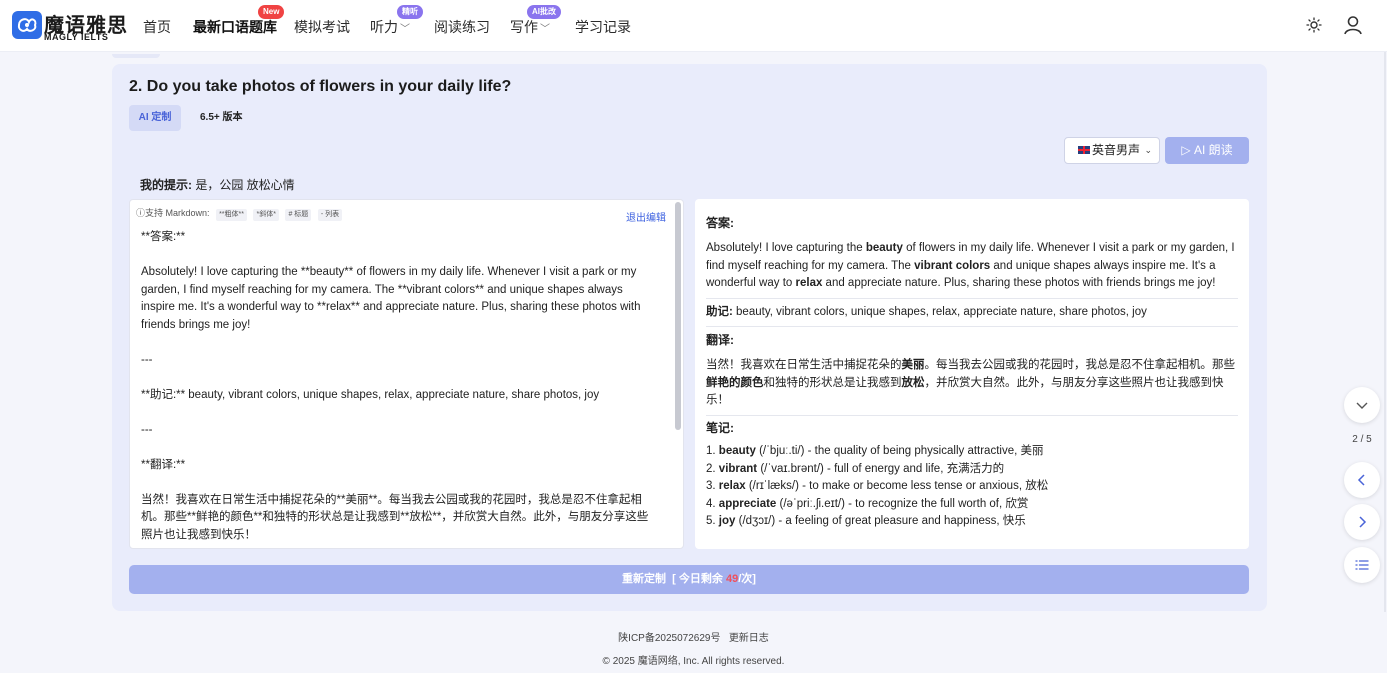 The image size is (1387, 673). Describe the element at coordinates (462, 27) in the screenshot. I see `nav-reading: 阅读练习` at that location.